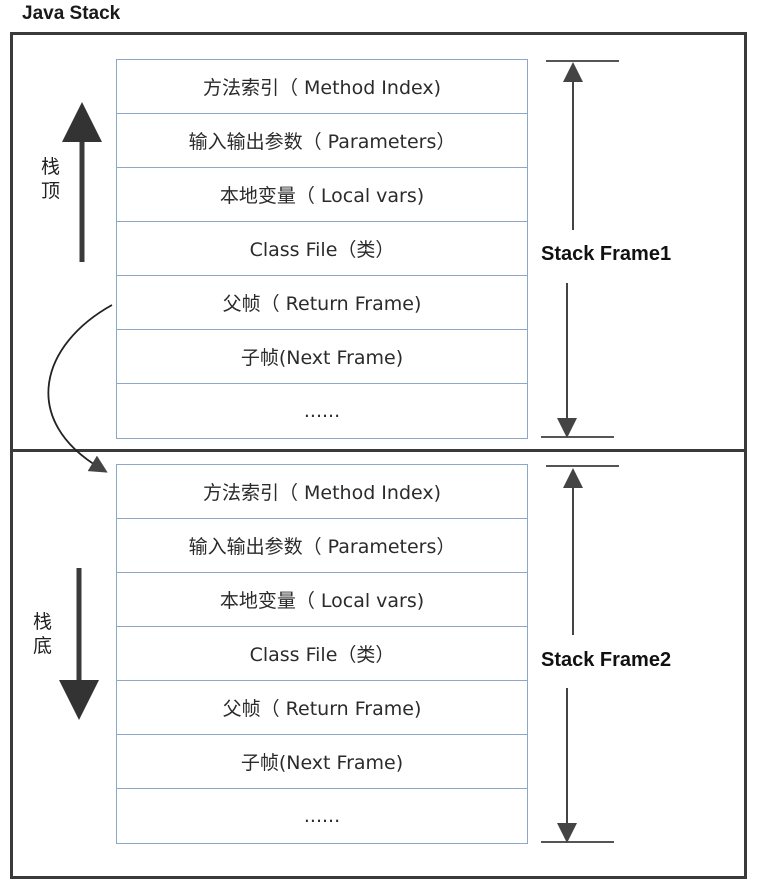  Describe the element at coordinates (51, 179) in the screenshot. I see `stack-top-label: 栈顶` at that location.